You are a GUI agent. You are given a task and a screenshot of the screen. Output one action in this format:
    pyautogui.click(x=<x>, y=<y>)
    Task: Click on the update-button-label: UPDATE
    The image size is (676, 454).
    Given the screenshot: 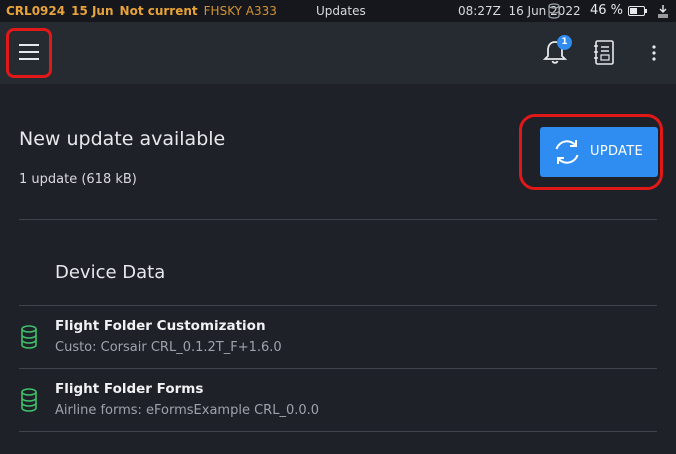 What is the action you would take?
    pyautogui.click(x=616, y=151)
    